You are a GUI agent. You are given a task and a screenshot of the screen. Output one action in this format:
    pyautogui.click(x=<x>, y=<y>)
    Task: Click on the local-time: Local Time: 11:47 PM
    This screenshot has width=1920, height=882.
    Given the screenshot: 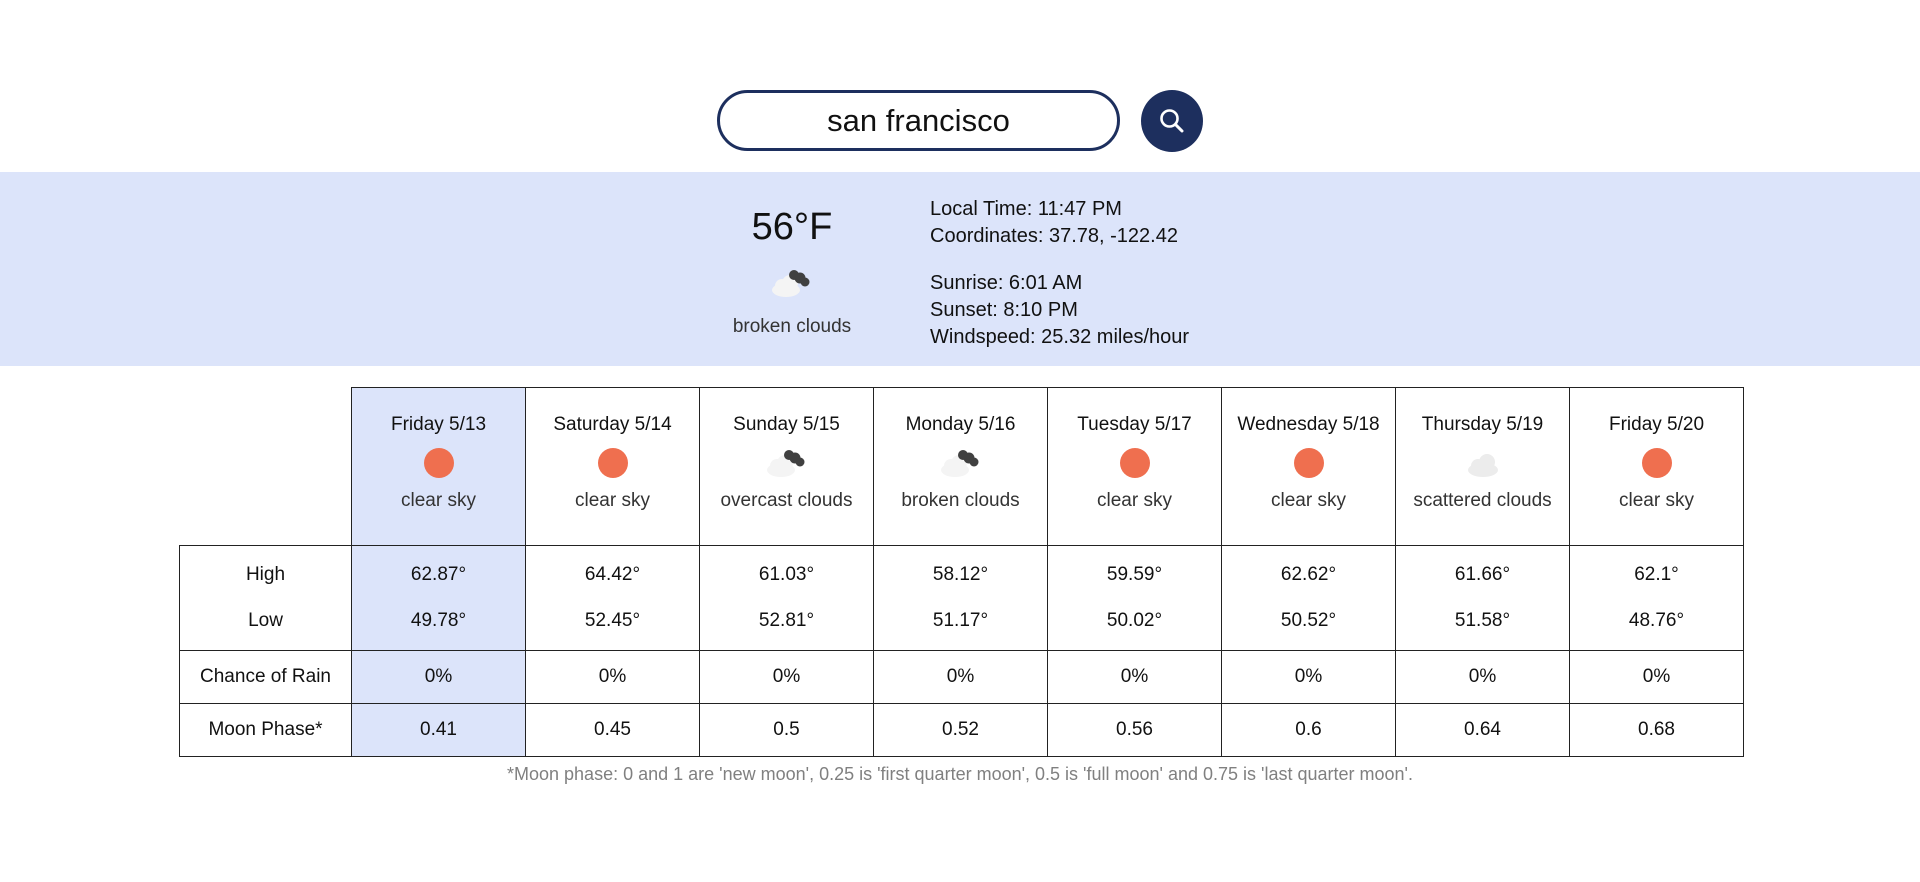 What is the action you would take?
    pyautogui.click(x=1026, y=209)
    